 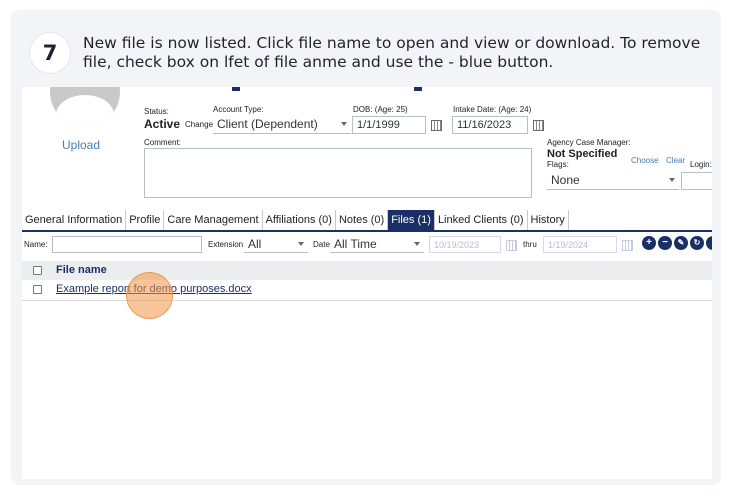 What do you see at coordinates (255, 244) in the screenshot?
I see `extension-value: All` at bounding box center [255, 244].